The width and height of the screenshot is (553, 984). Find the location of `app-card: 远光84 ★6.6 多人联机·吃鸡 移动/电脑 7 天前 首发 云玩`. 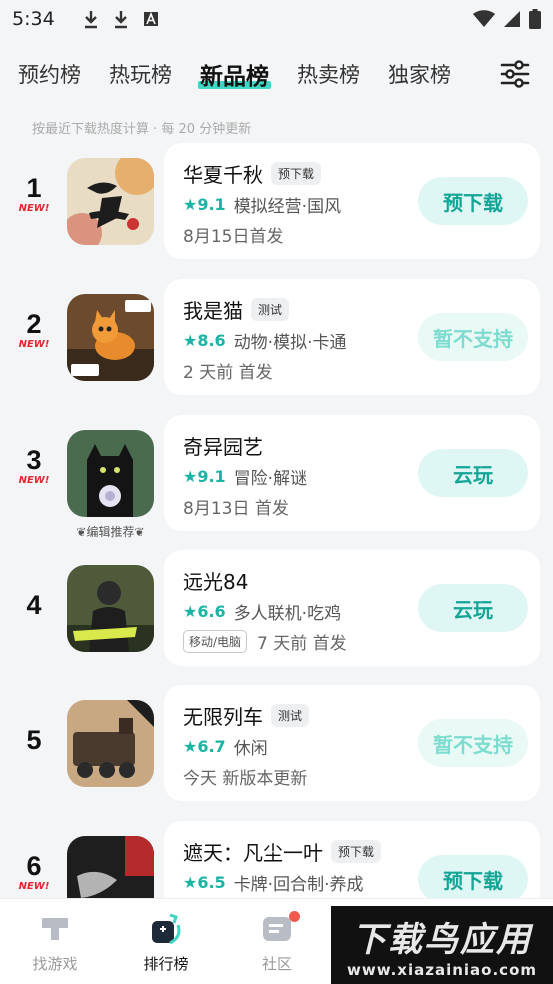

app-card: 远光84 ★6.6 多人联机·吃鸡 移动/电脑 7 天前 首发 云玩 is located at coordinates (352, 608).